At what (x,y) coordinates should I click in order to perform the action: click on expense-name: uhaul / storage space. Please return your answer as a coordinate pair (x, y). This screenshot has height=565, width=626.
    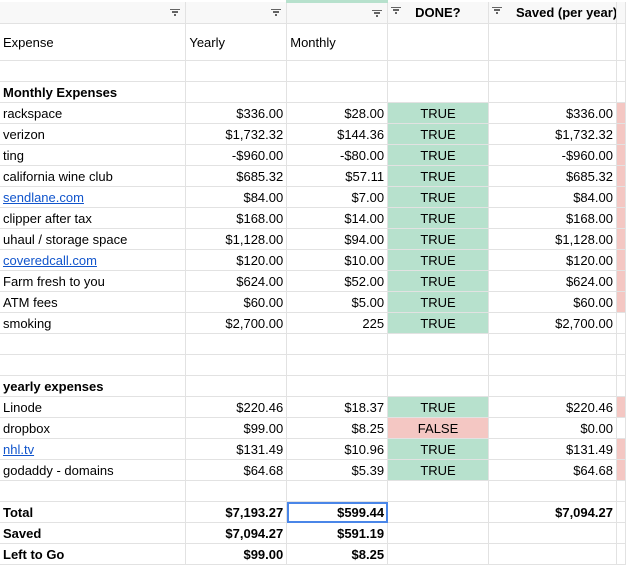
    Looking at the image, I should click on (93, 239).